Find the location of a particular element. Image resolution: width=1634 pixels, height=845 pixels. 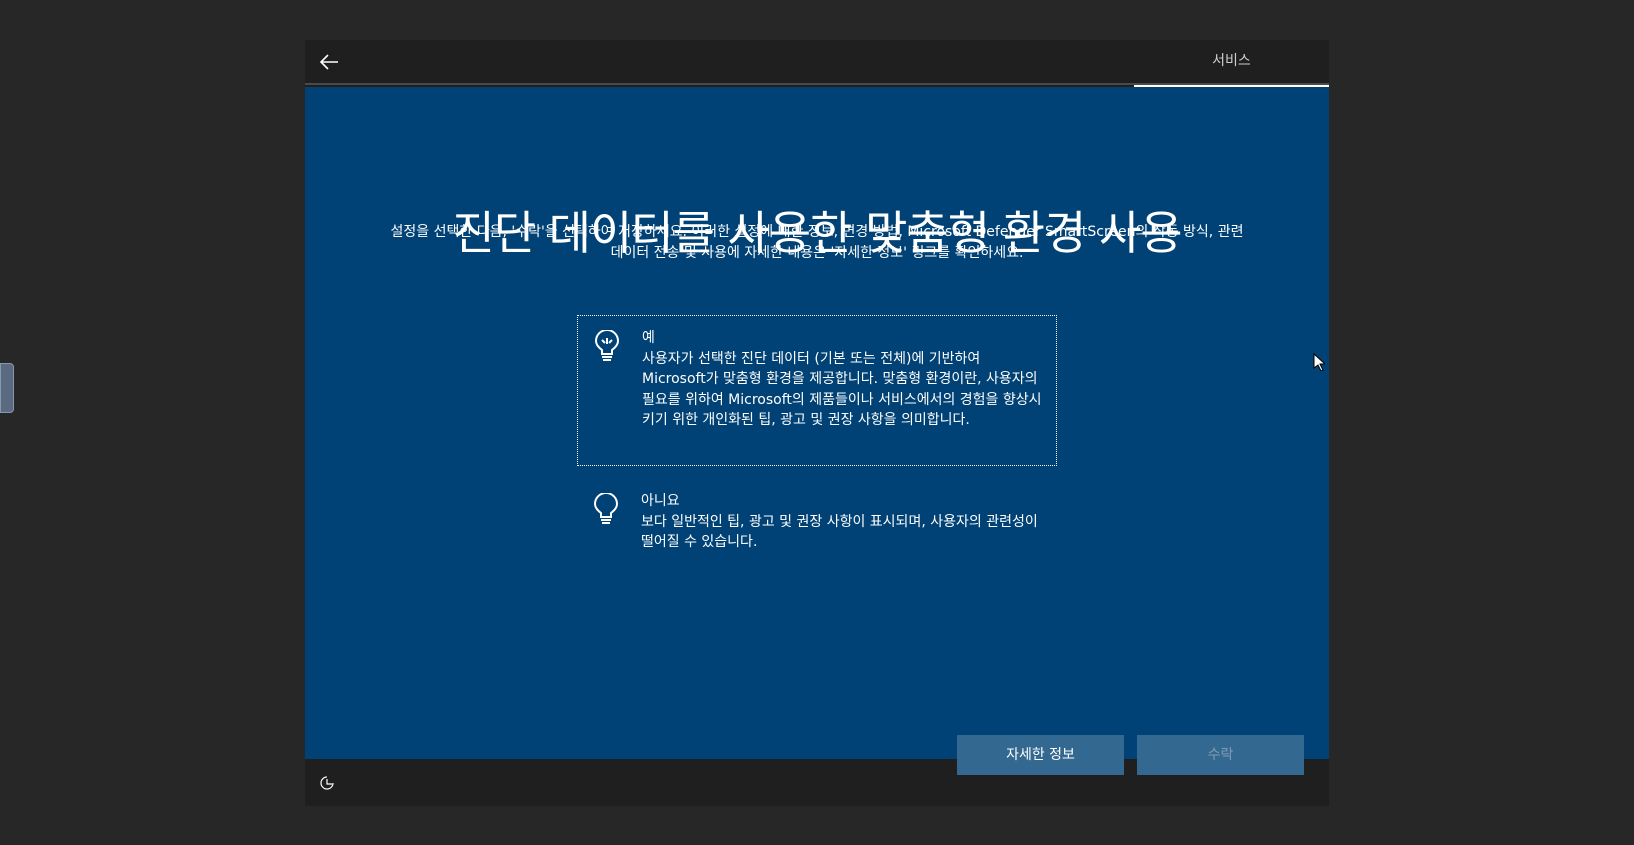

back-button is located at coordinates (329, 62).